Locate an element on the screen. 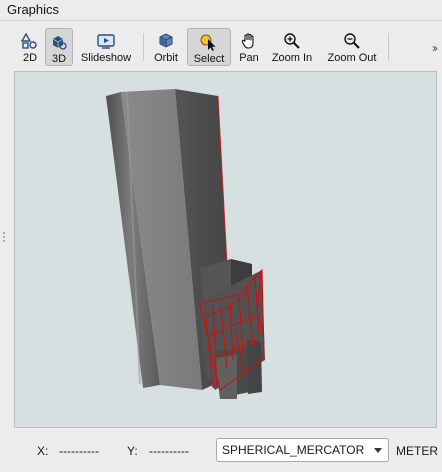  3d-button: 3D is located at coordinates (59, 47).